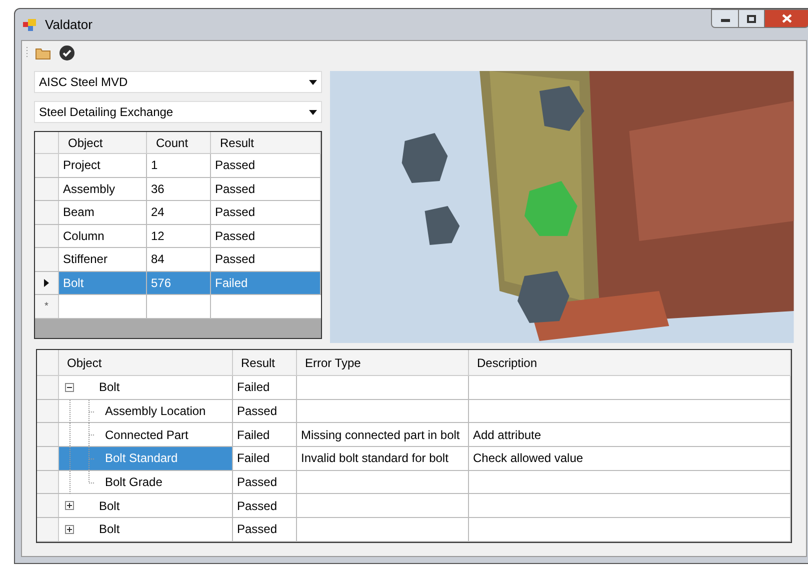 This screenshot has width=808, height=567. Describe the element at coordinates (383, 458) in the screenshot. I see `table-cell: Invalid bolt standard for bolt` at that location.